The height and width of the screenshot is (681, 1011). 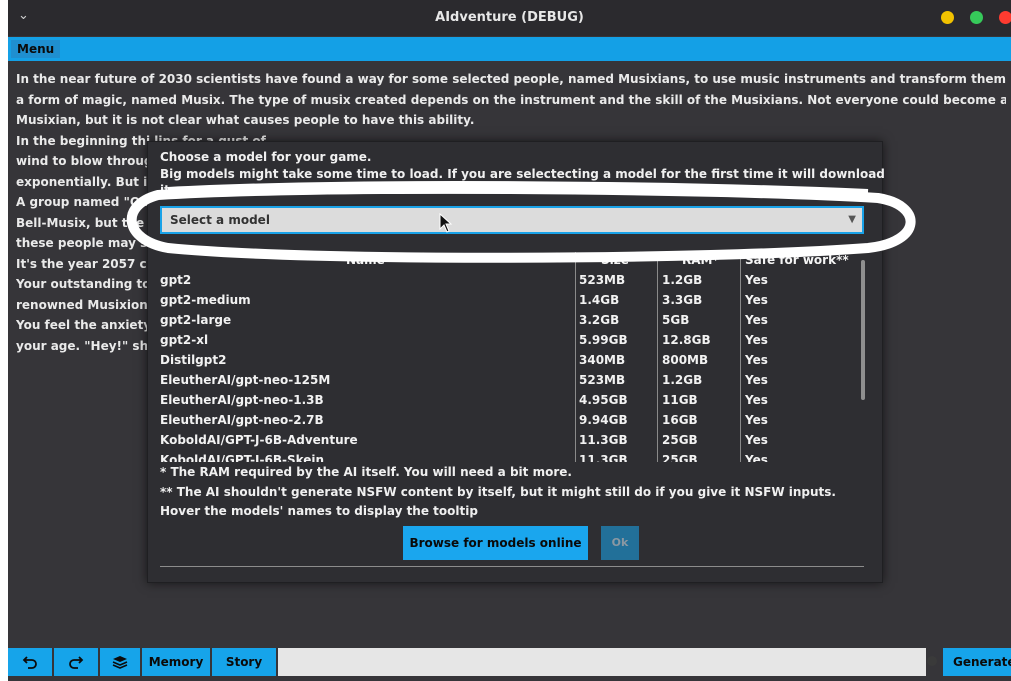 What do you see at coordinates (512, 456) in the screenshot?
I see `table-row: KoboldAI/GPT-J-6B-Skein 11.3GB 25GB Yes` at bounding box center [512, 456].